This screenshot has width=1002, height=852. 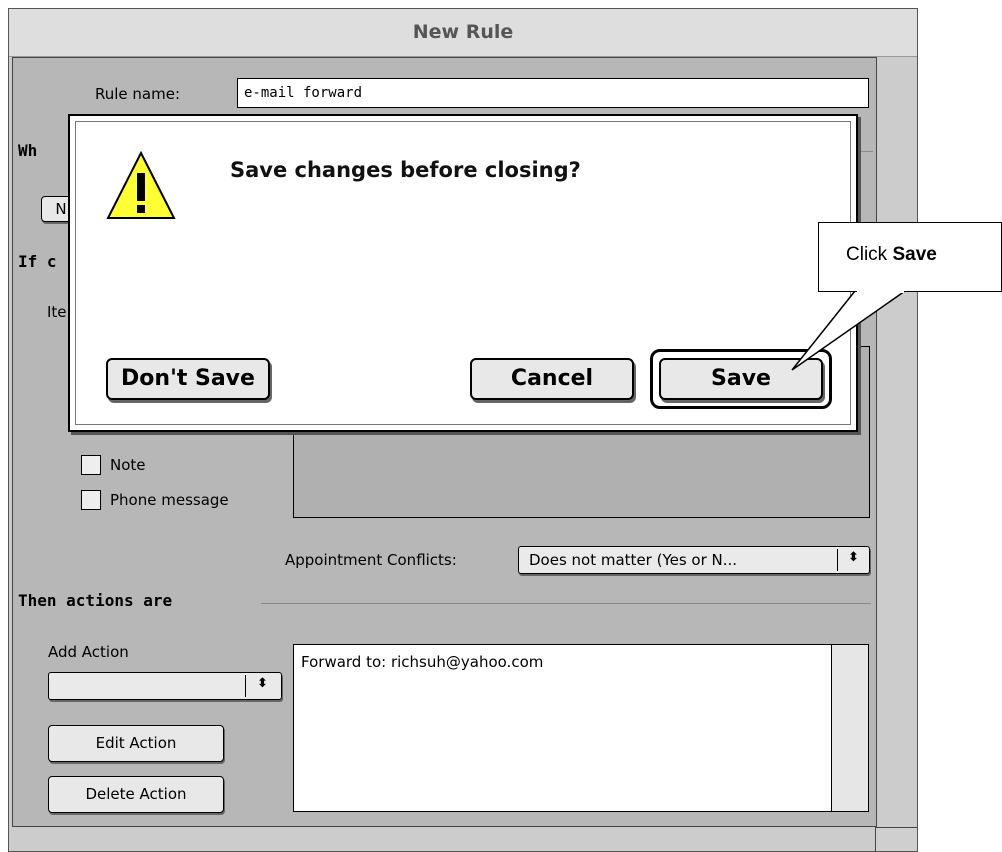 What do you see at coordinates (880, 291) in the screenshot?
I see `callout-join` at bounding box center [880, 291].